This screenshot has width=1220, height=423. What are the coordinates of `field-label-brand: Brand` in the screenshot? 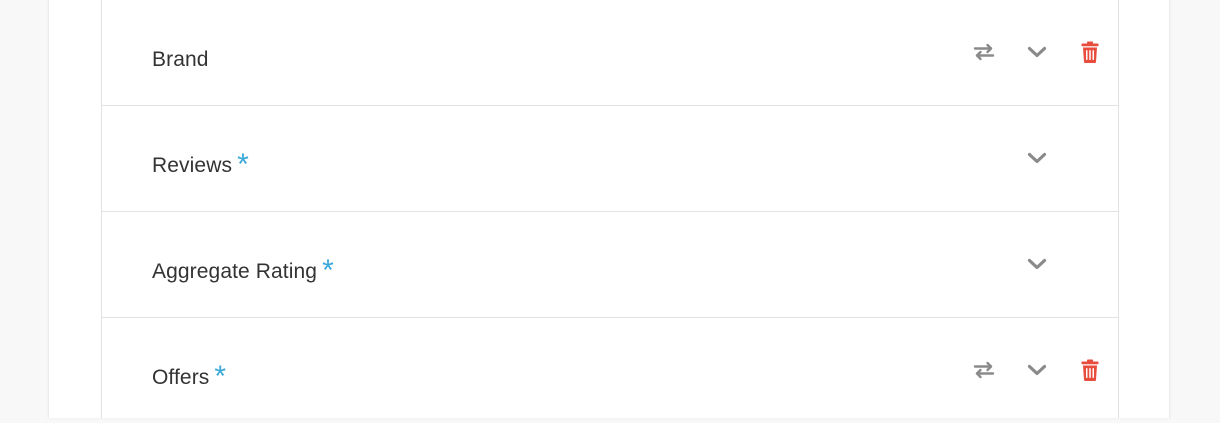 It's located at (183, 60).